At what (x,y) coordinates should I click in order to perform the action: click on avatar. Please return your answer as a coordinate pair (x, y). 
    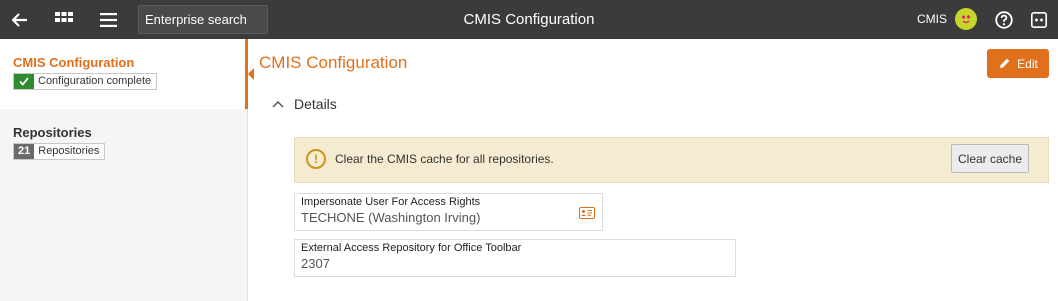
    Looking at the image, I should click on (966, 19).